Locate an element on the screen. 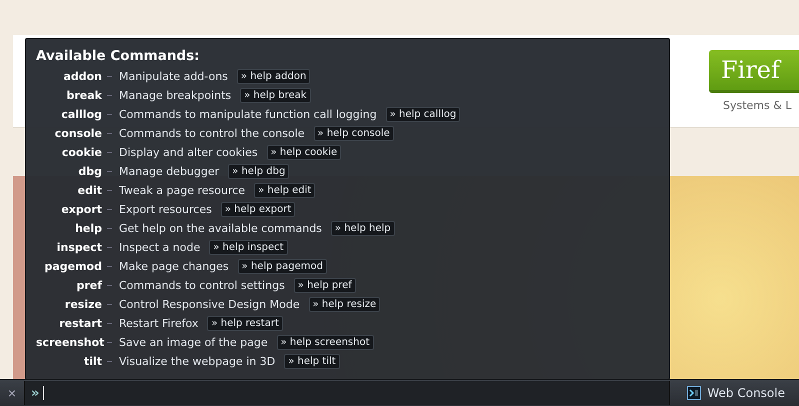 The height and width of the screenshot is (406, 799). command-name: export is located at coordinates (81, 210).